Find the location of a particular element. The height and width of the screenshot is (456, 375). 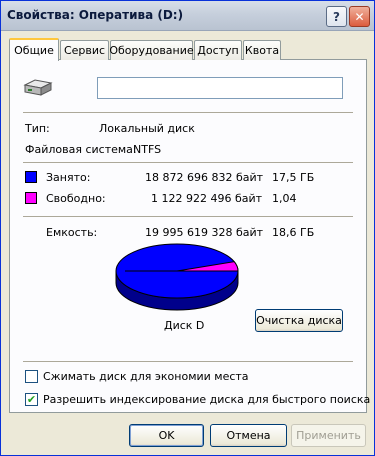

tab-general-label: Общие is located at coordinates (34, 50).